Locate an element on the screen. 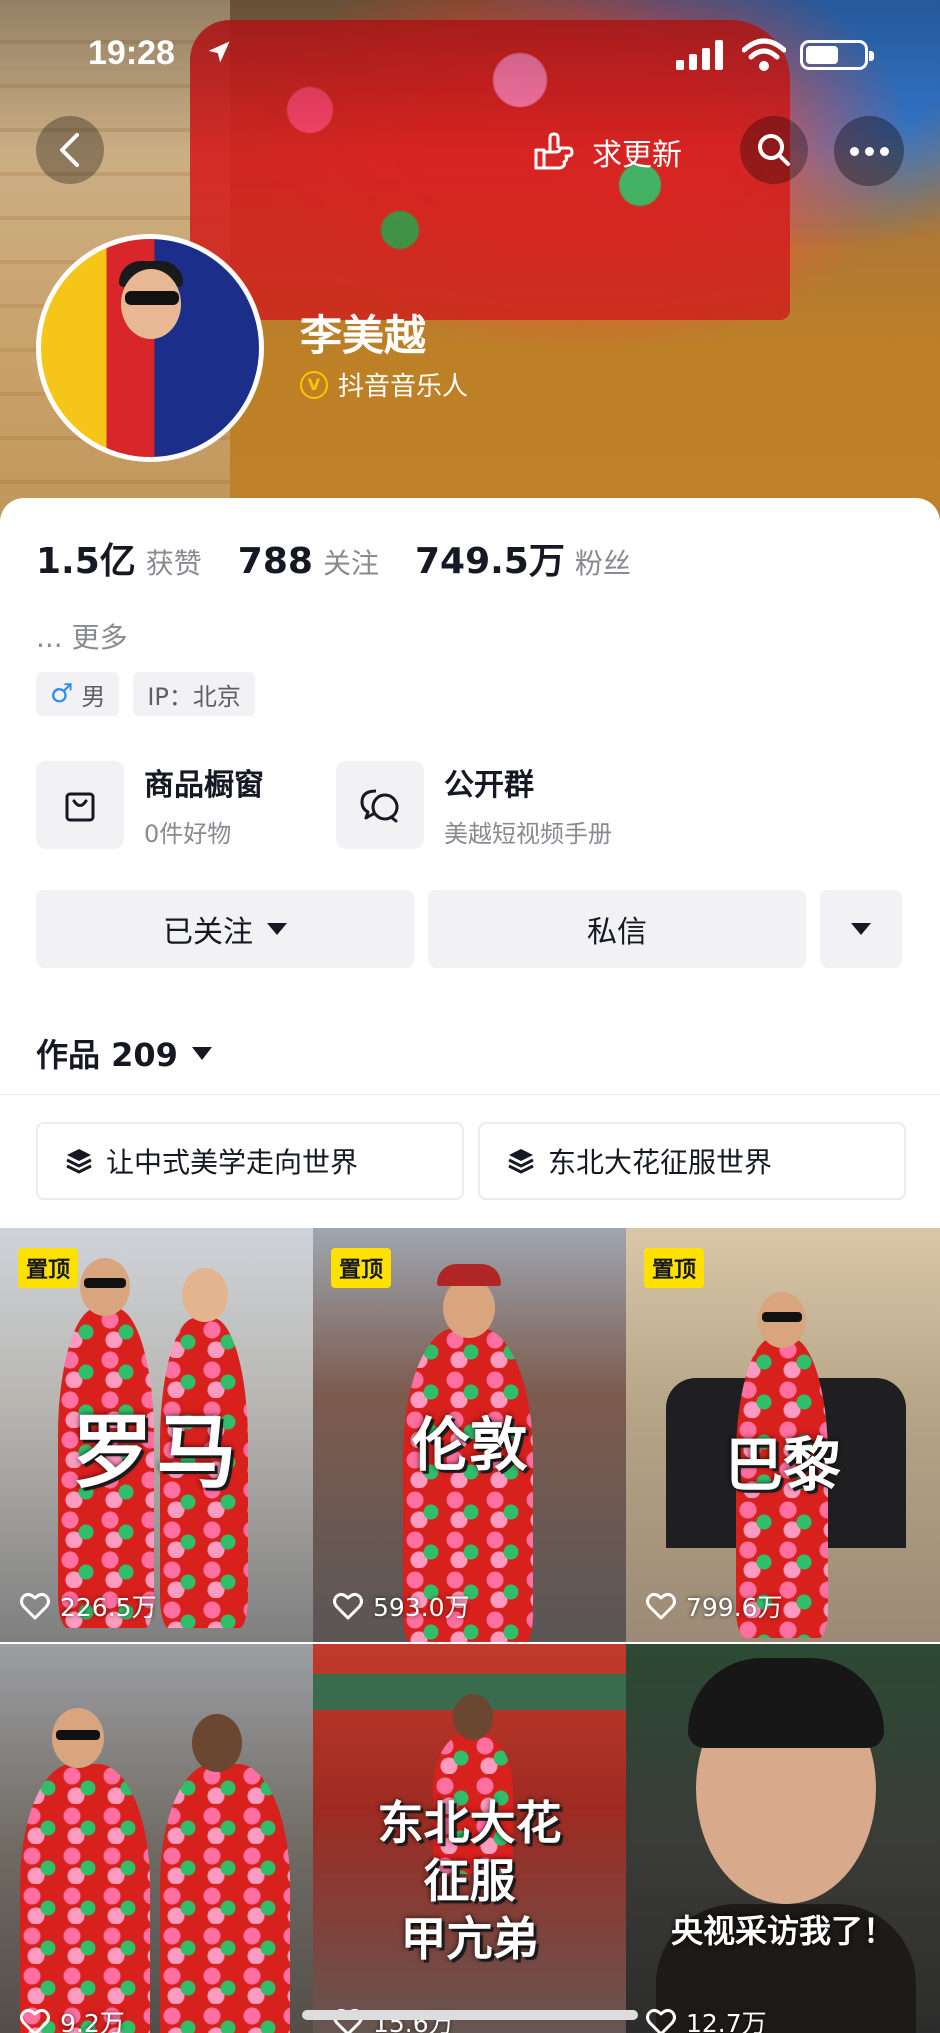 This screenshot has height=2033, width=940. feature-title: 公开群 is located at coordinates (489, 785).